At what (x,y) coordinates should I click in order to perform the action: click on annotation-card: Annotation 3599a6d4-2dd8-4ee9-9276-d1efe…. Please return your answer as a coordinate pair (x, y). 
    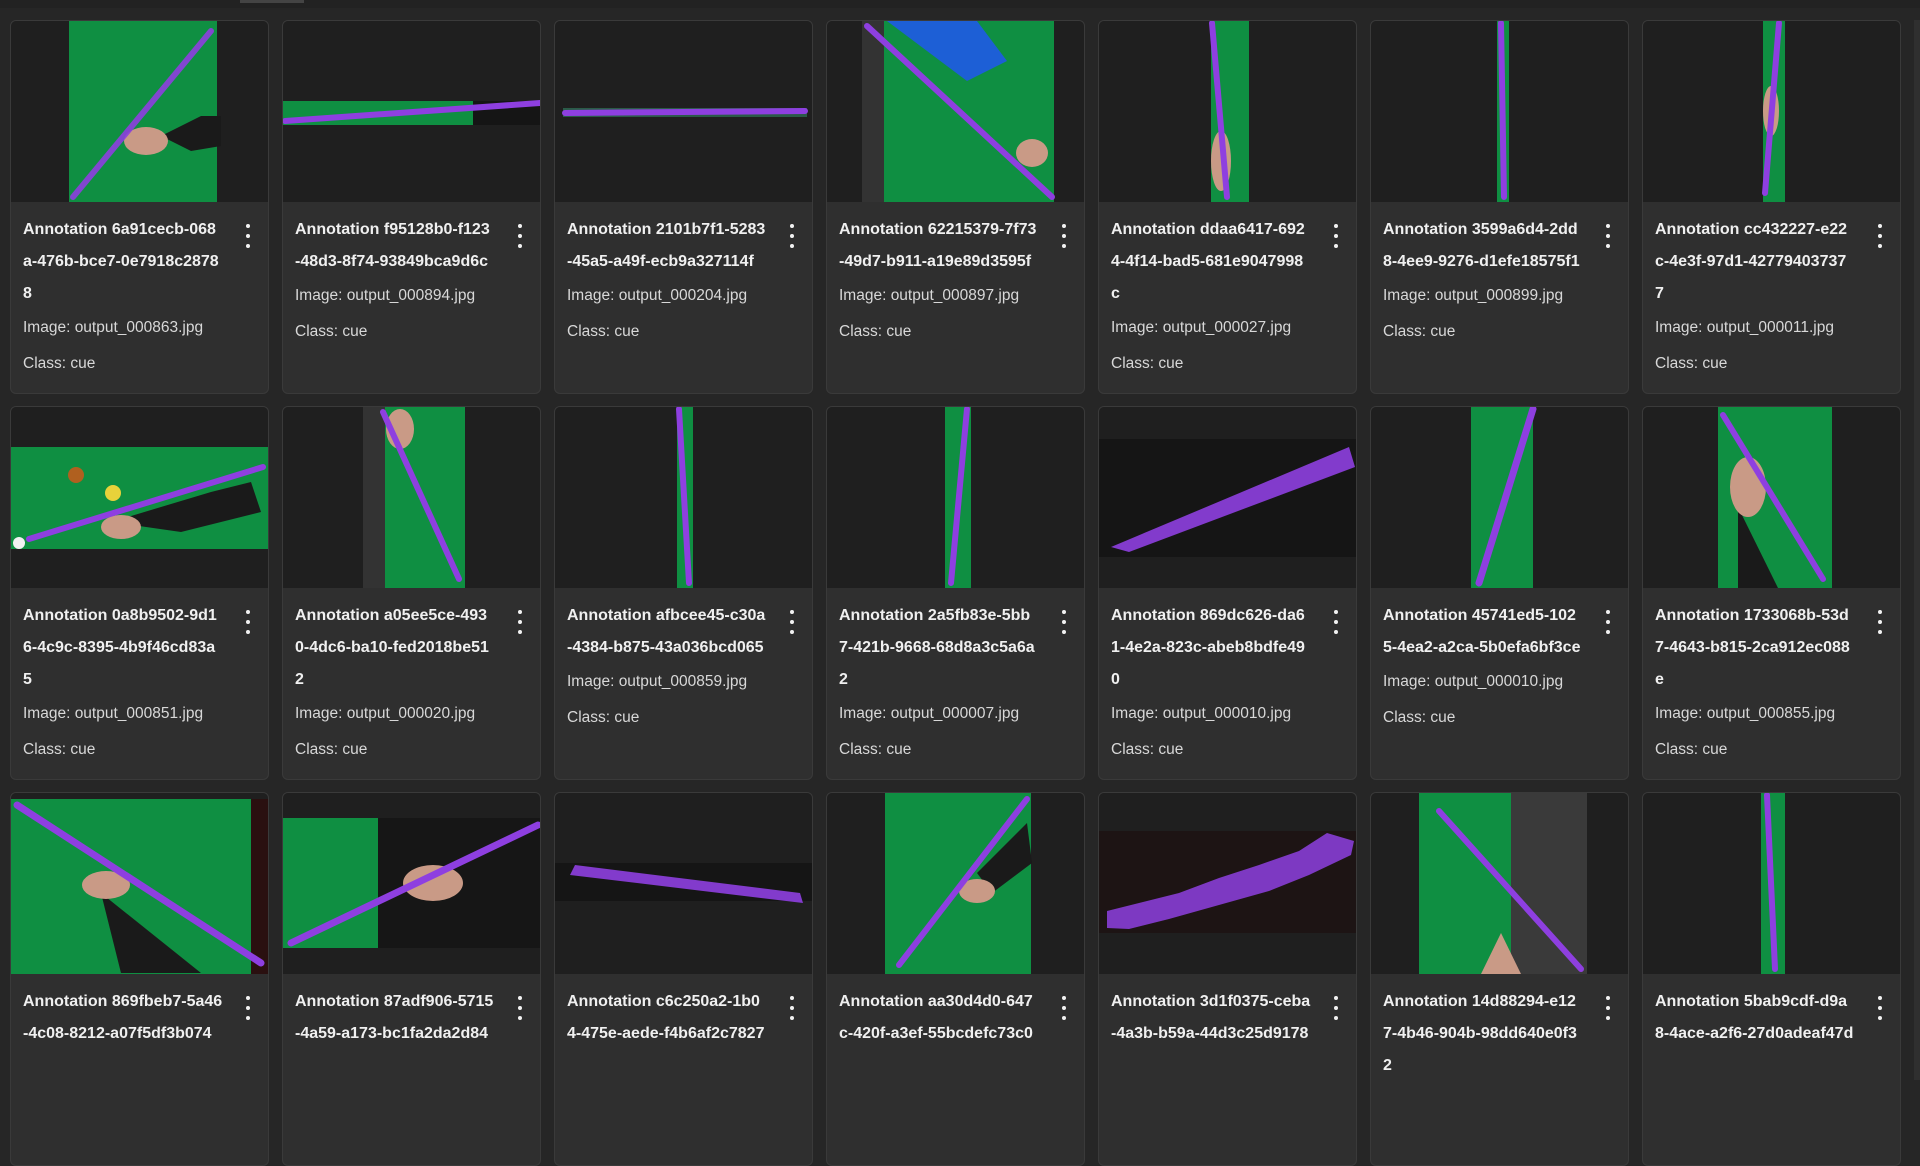
    Looking at the image, I should click on (1499, 207).